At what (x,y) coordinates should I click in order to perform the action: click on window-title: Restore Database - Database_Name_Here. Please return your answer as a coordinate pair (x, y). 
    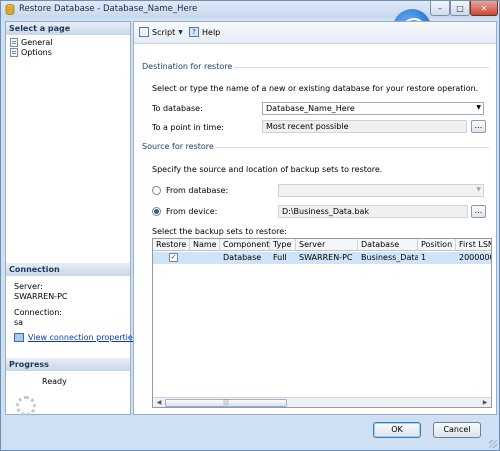
    Looking at the image, I should click on (108, 9).